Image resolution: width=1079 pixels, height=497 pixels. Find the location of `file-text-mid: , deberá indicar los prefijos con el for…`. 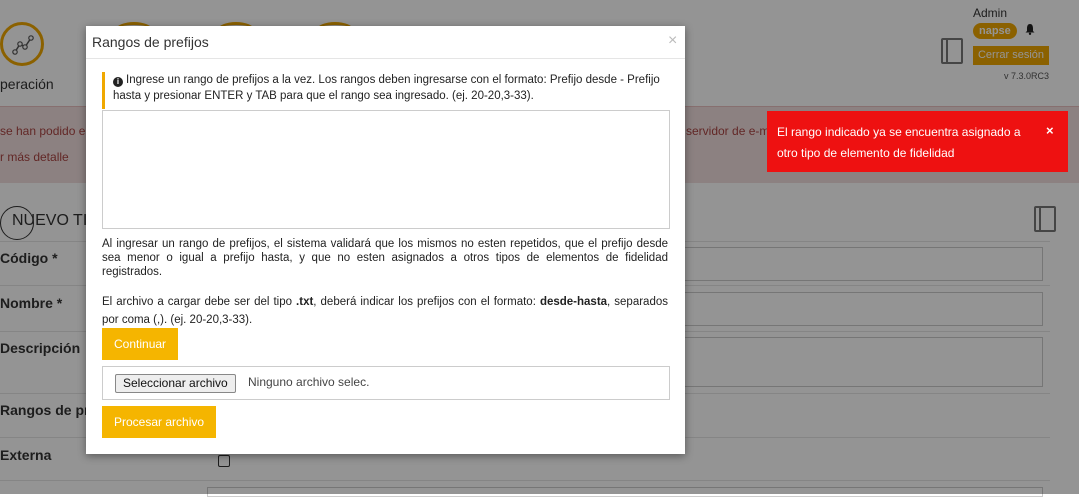

file-text-mid: , deberá indicar los prefijos con el for… is located at coordinates (426, 302).